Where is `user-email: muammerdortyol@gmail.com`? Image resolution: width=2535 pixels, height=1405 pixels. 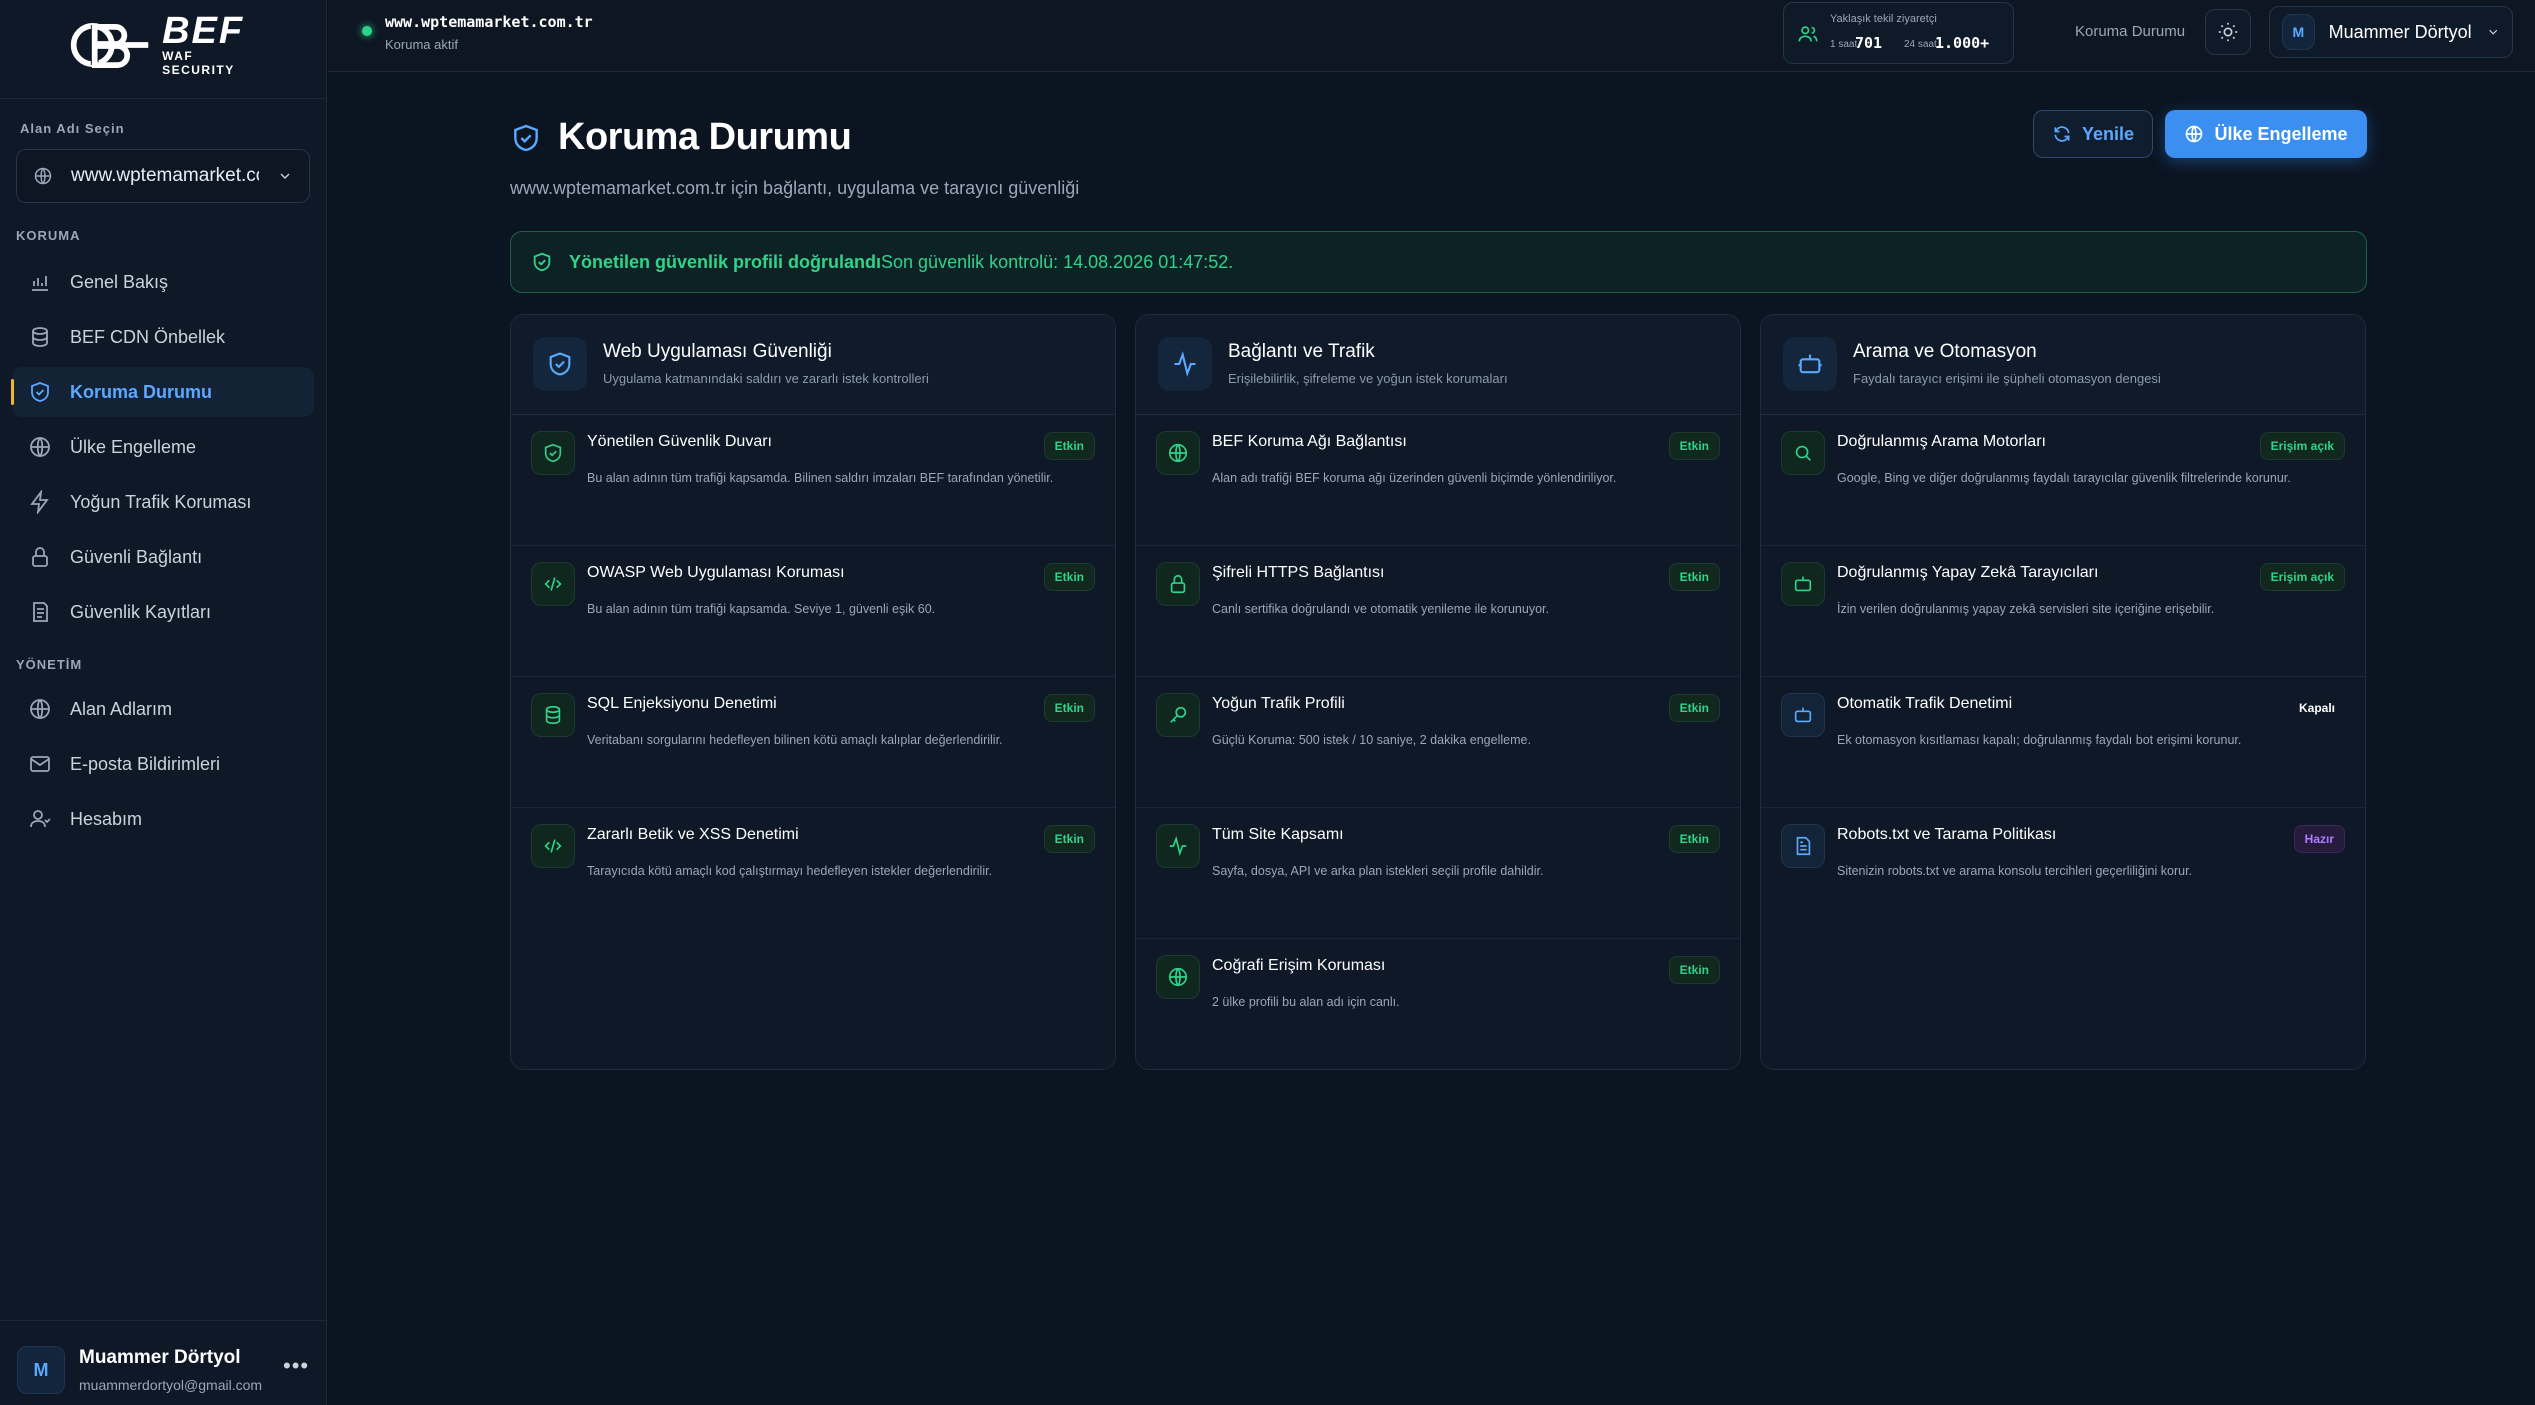 user-email: muammerdortyol@gmail.com is located at coordinates (171, 1385).